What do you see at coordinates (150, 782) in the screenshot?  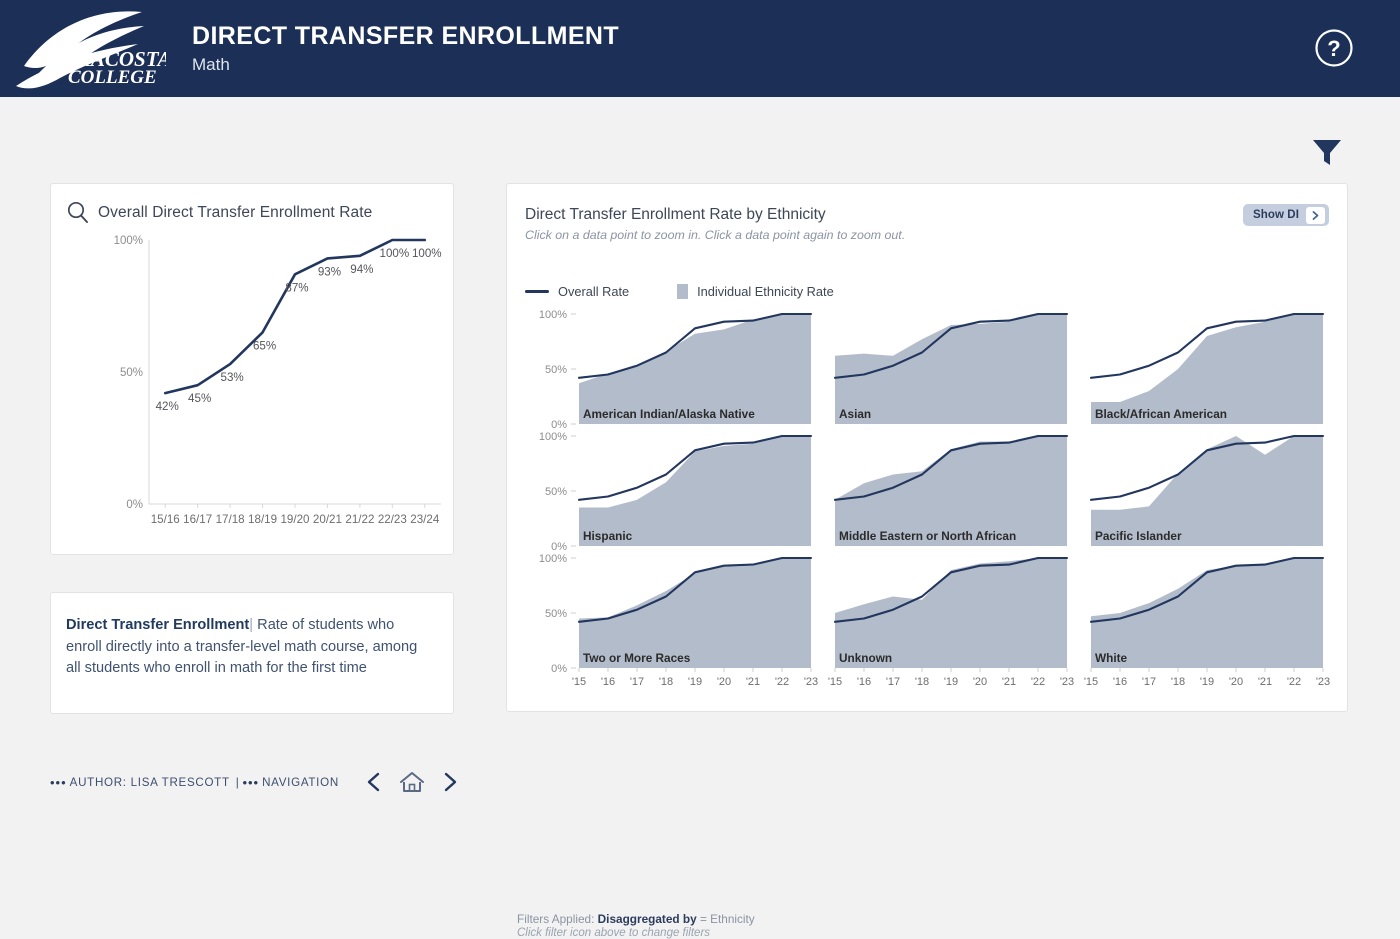 I see `footer-author: AUTHOR: LISA TRESCOTT` at bounding box center [150, 782].